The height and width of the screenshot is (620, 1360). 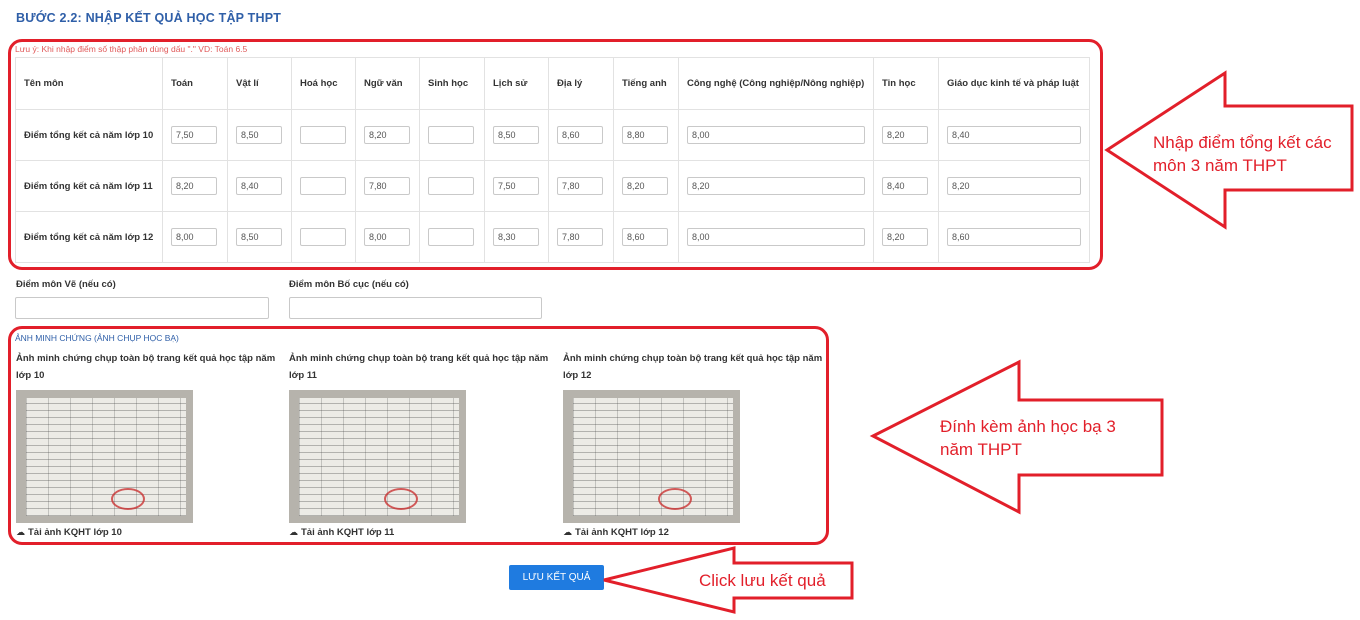 What do you see at coordinates (1242, 142) in the screenshot?
I see `scores-annotation-line1: Nhập điểm tổng kết các` at bounding box center [1242, 142].